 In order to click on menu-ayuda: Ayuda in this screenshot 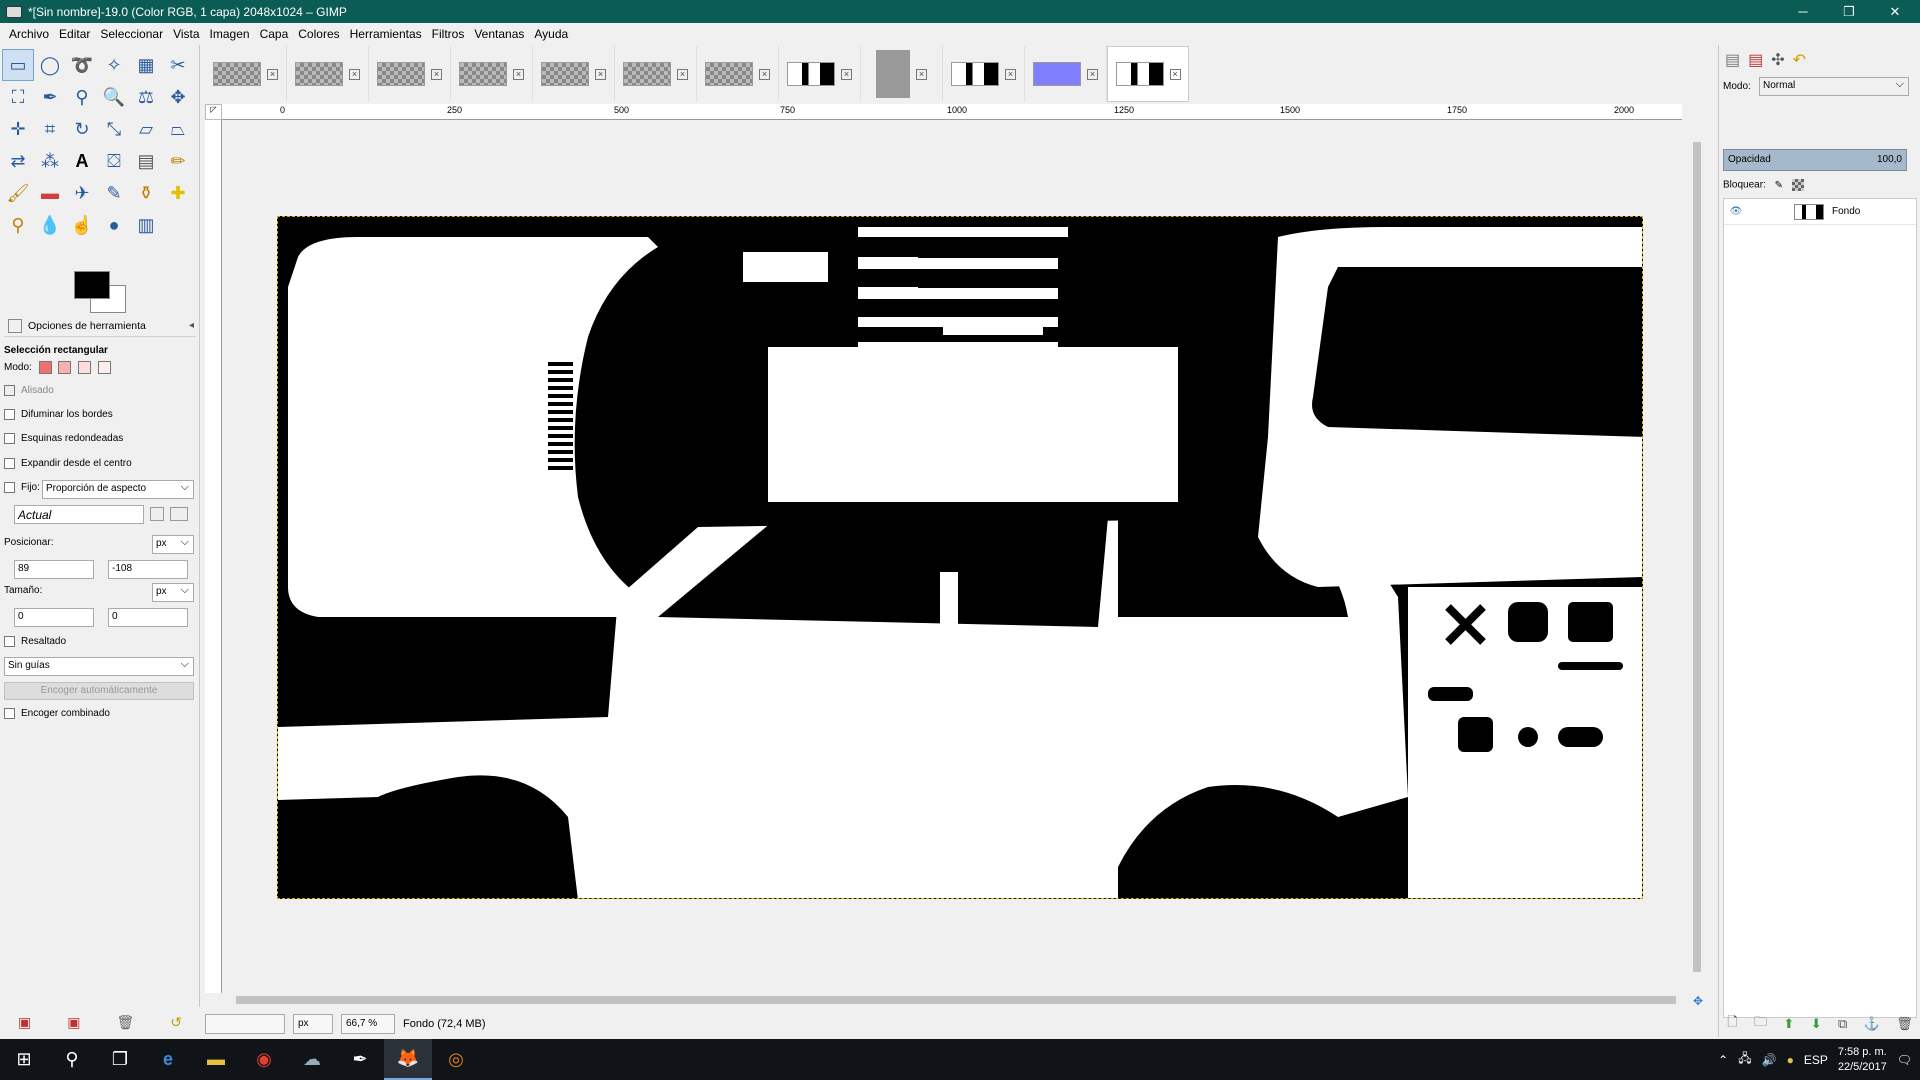, I will do `click(551, 34)`.